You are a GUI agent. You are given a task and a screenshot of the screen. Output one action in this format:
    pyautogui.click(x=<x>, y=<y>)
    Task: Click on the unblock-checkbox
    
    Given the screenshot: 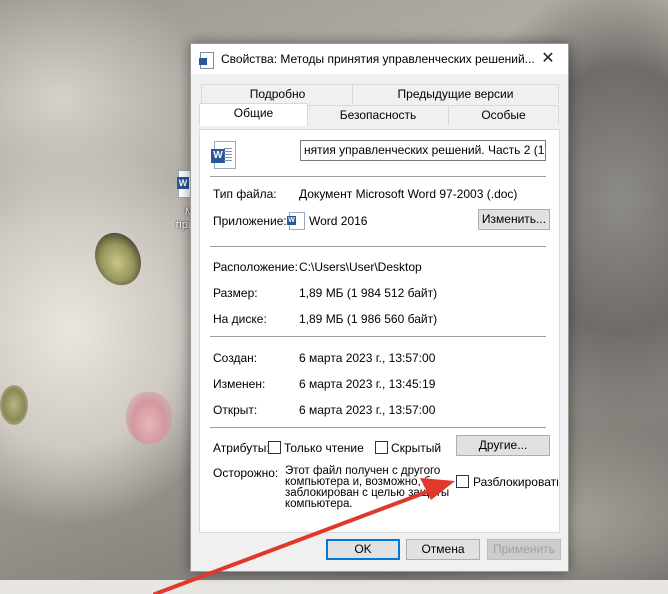 What is the action you would take?
    pyautogui.click(x=462, y=481)
    